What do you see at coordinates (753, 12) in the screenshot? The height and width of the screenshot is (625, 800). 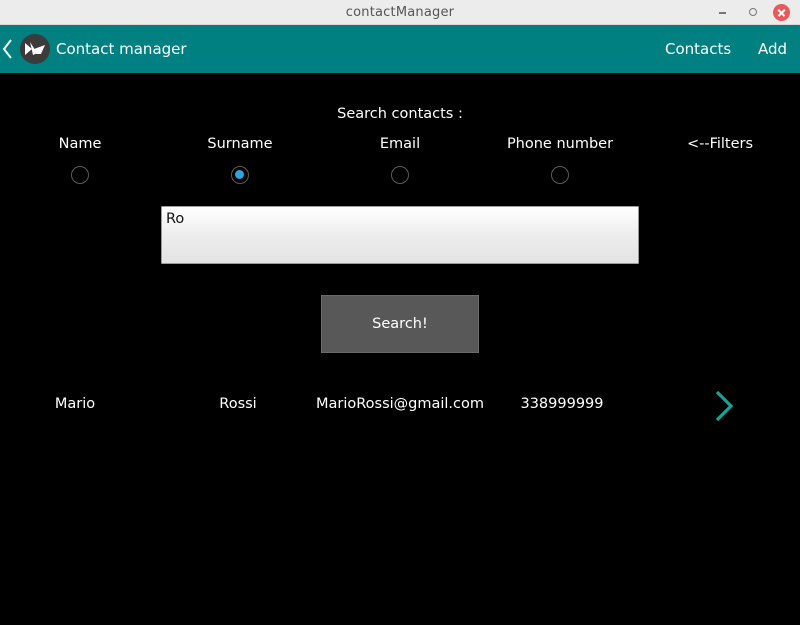 I see `maximize-button` at bounding box center [753, 12].